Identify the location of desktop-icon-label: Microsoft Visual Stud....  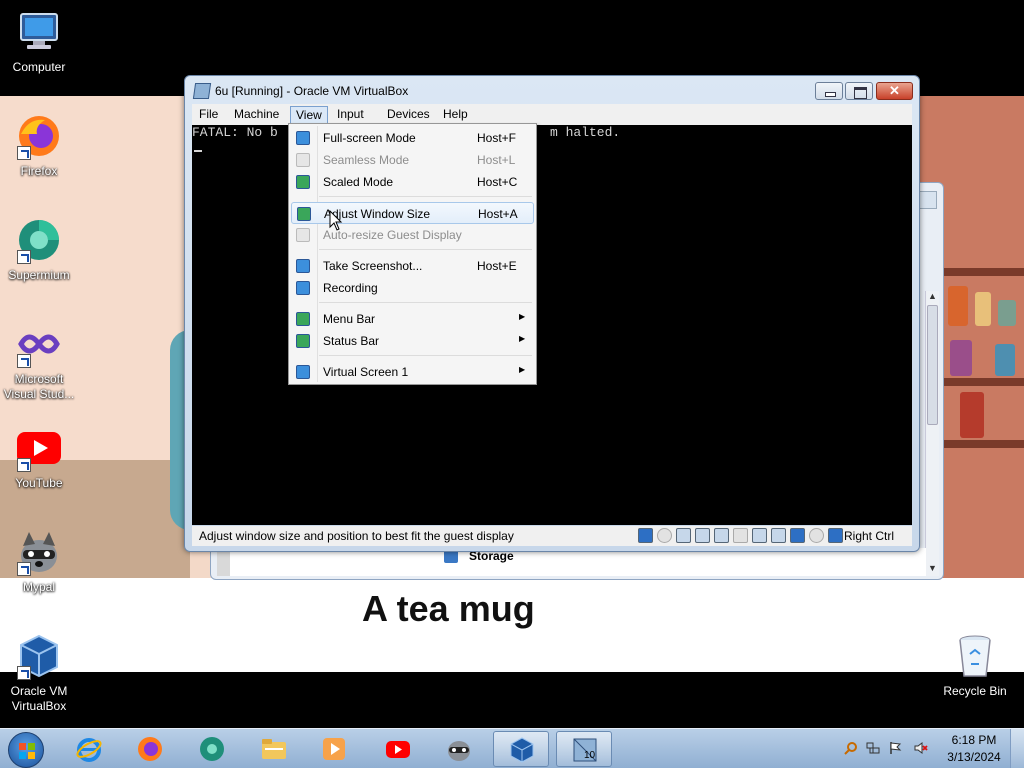
(39, 386).